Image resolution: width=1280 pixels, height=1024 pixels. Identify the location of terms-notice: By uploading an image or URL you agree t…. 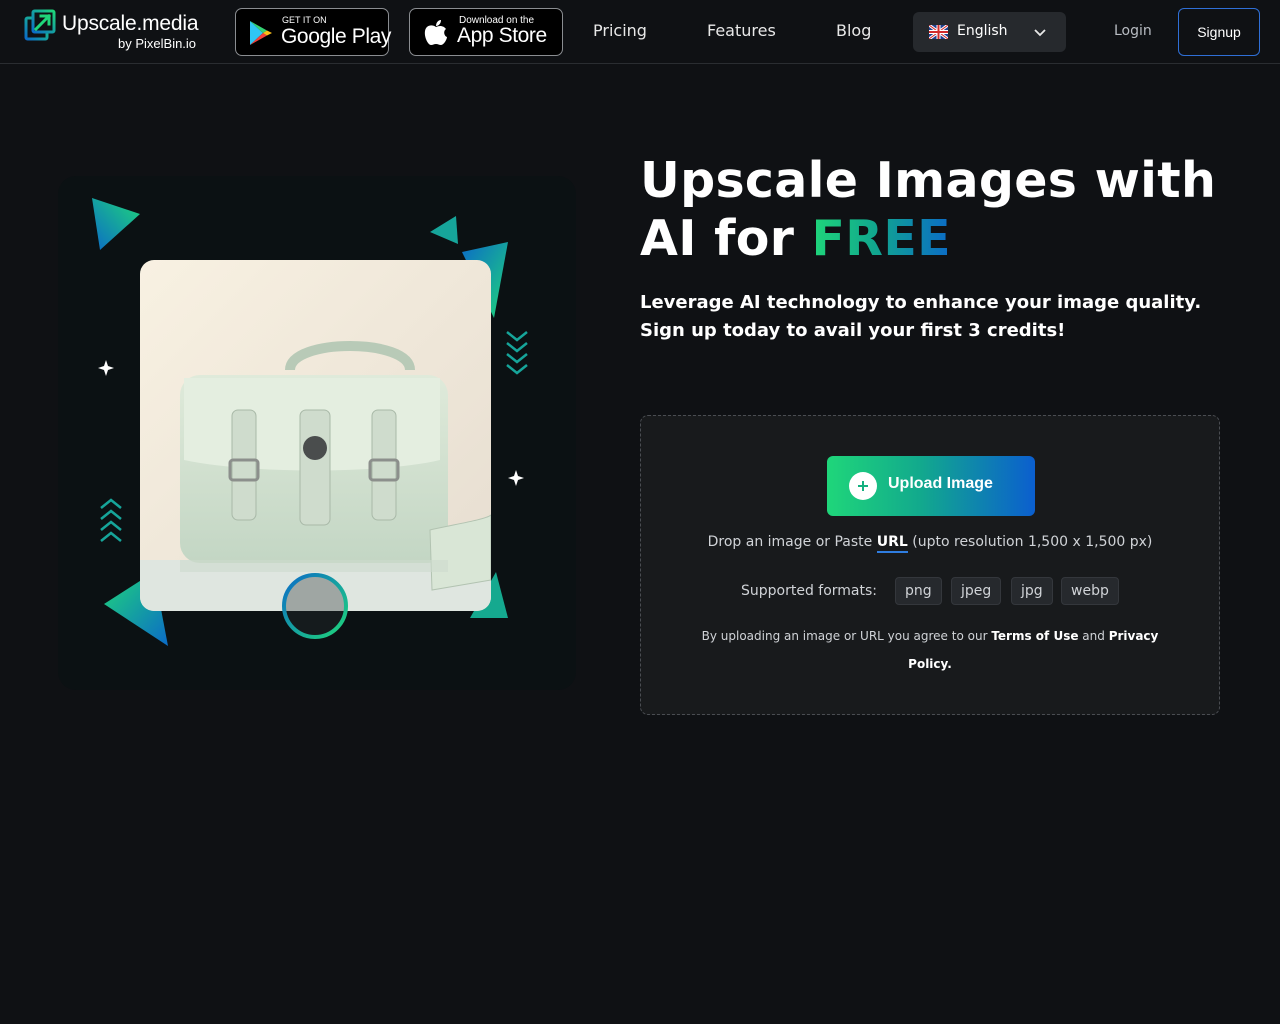
(930, 650).